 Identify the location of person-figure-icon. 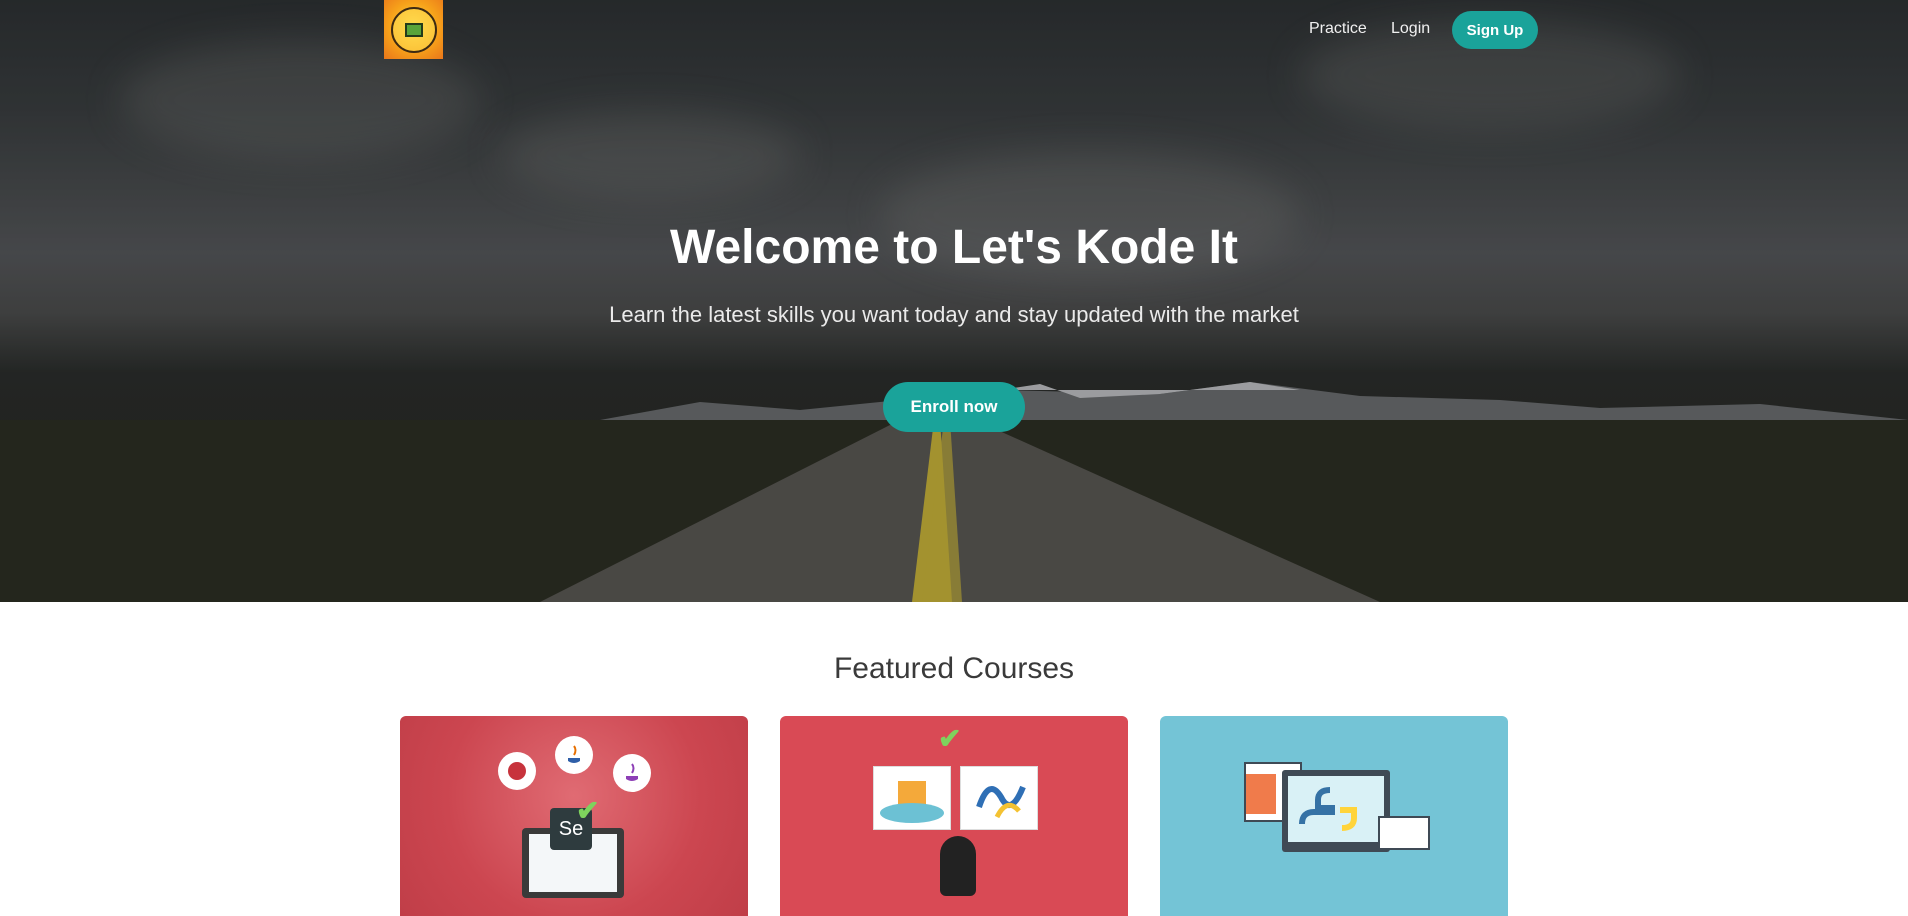
(958, 866).